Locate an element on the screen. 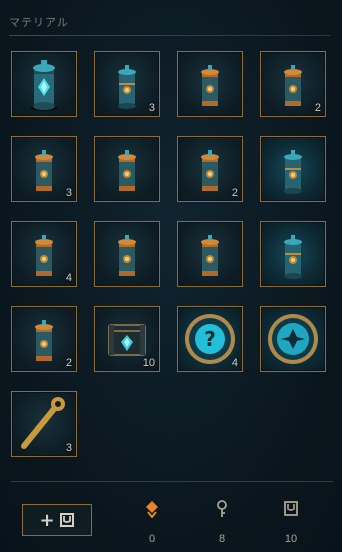 This screenshot has height=552, width=342. orange-essence-icon is located at coordinates (152, 510).